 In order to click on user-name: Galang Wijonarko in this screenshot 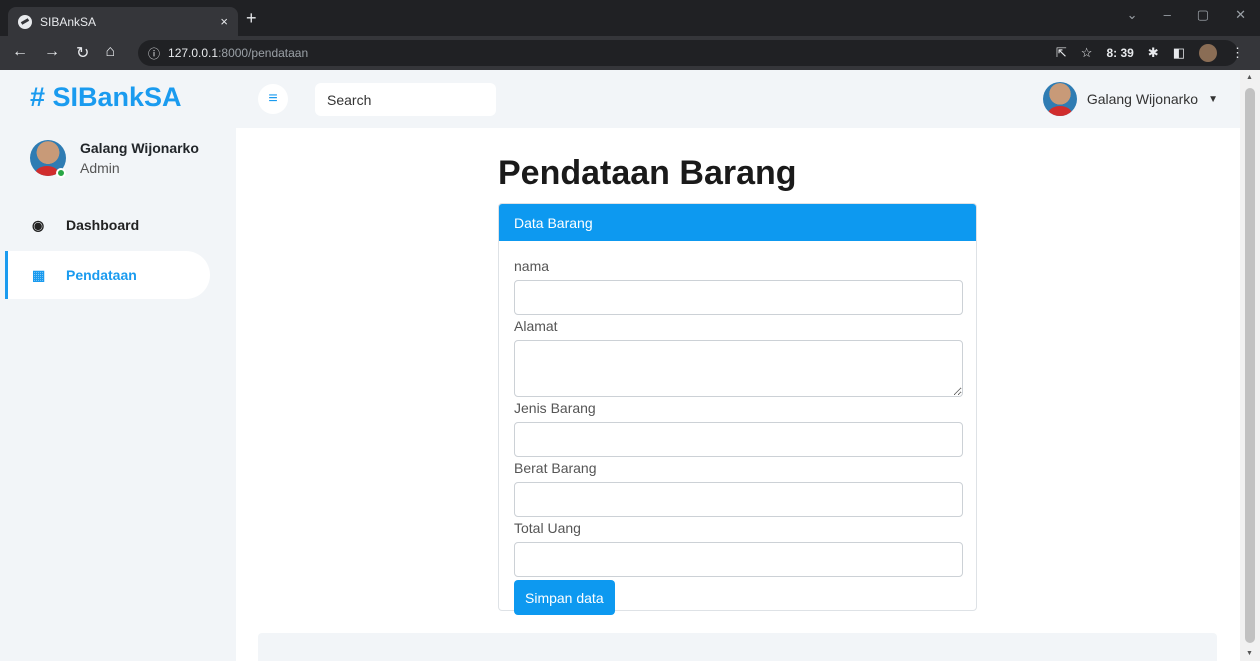, I will do `click(1142, 99)`.